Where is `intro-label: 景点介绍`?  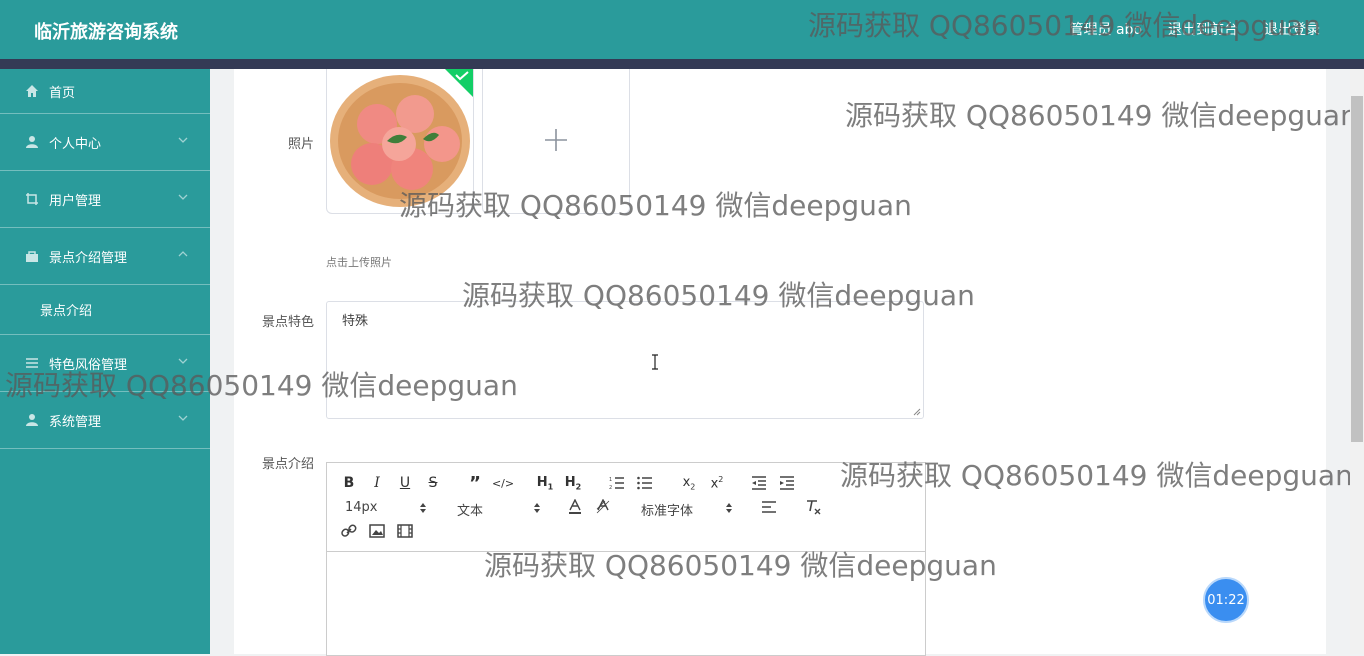
intro-label: 景点介绍 is located at coordinates (287, 464).